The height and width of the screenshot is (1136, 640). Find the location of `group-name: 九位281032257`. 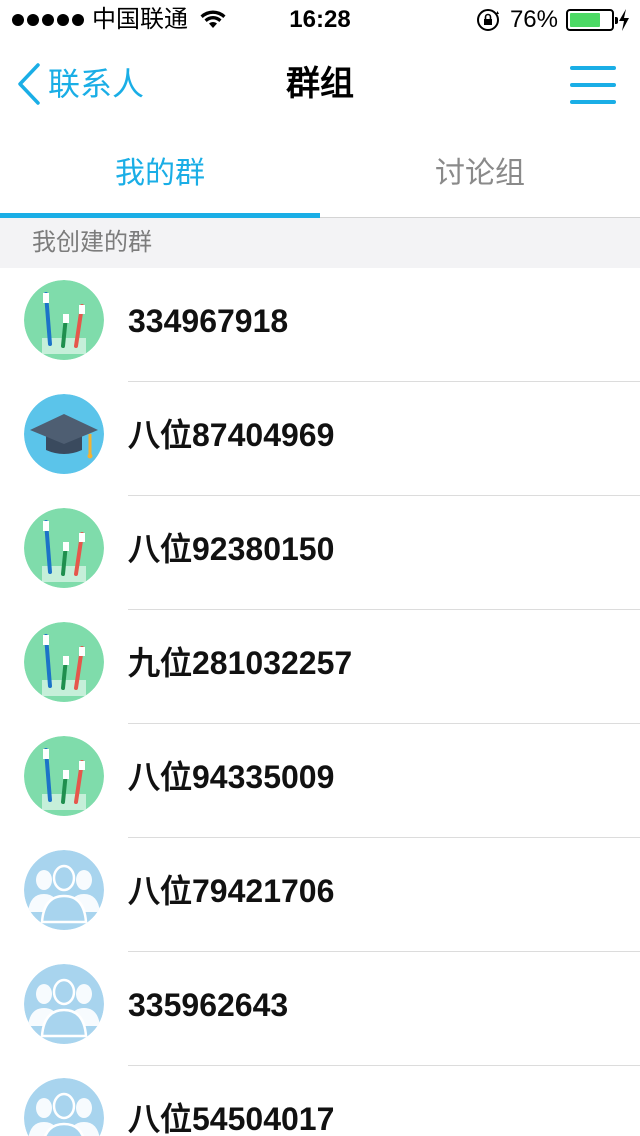

group-name: 九位281032257 is located at coordinates (240, 663).